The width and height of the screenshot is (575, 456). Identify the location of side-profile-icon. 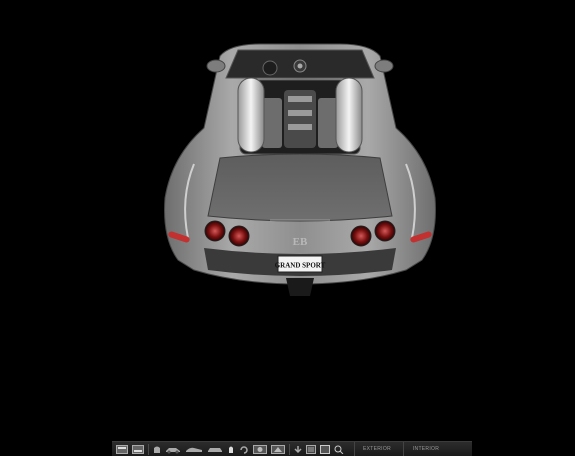
(194, 449).